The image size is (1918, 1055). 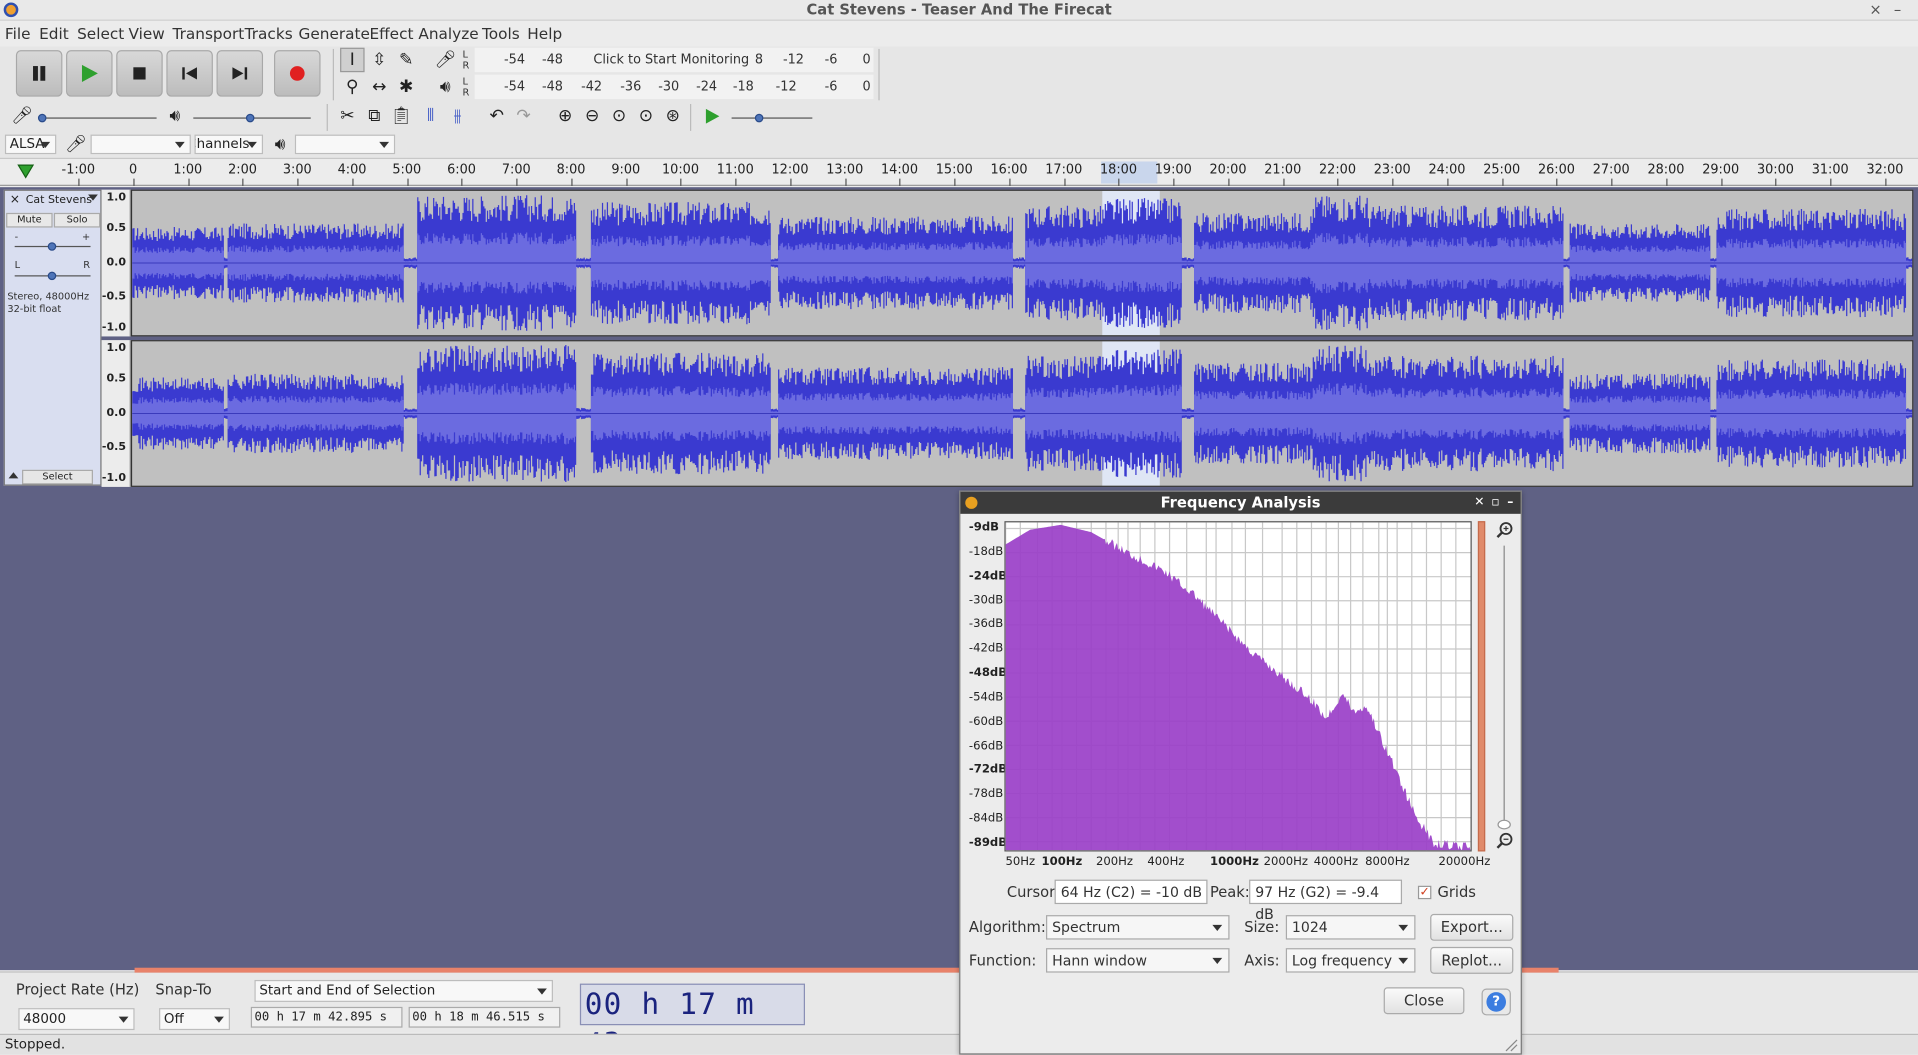 I want to click on multi-tool-icon: ✱, so click(x=406, y=87).